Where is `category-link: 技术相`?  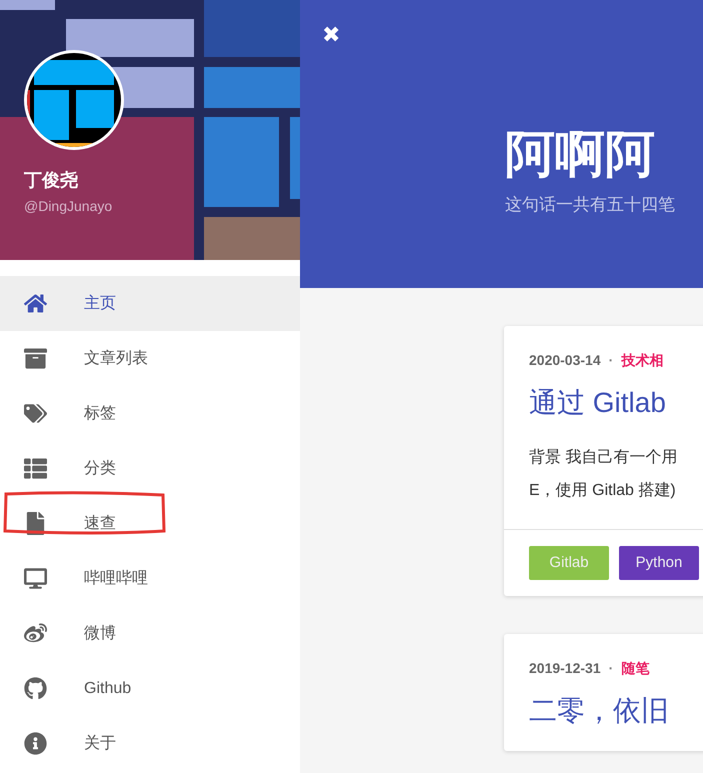 category-link: 技术相 is located at coordinates (642, 360).